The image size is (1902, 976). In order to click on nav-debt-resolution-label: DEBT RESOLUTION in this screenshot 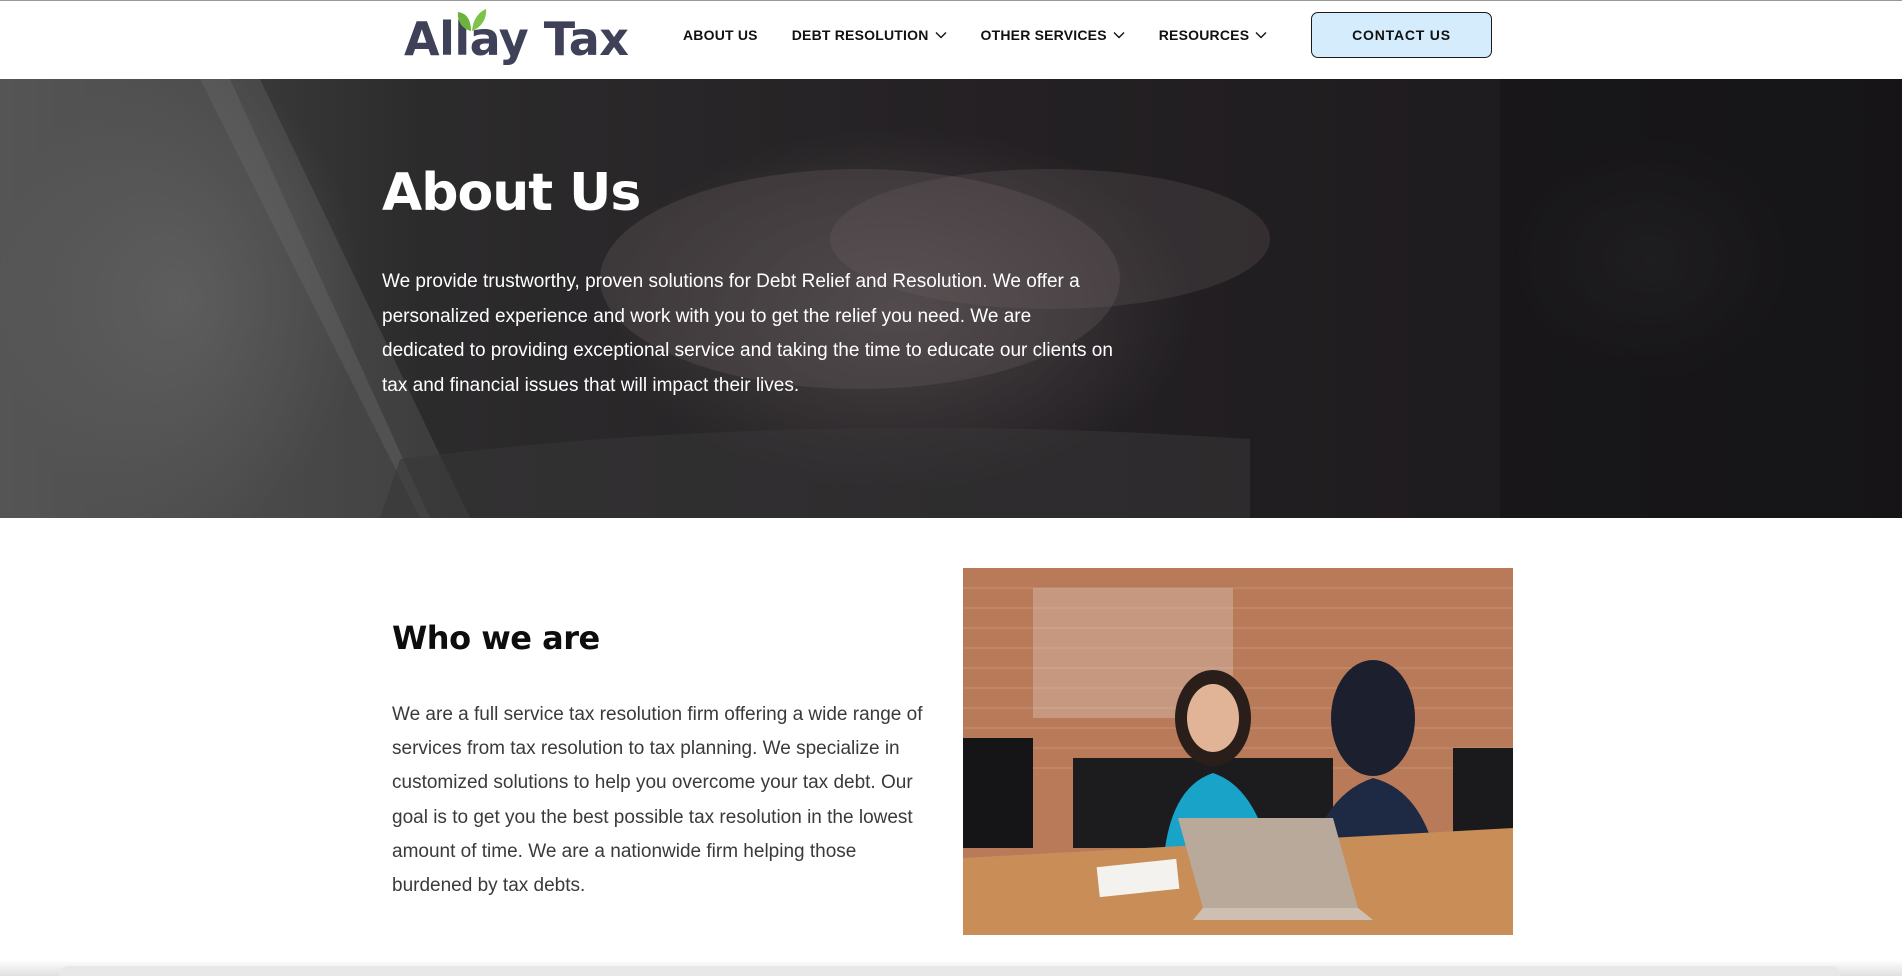, I will do `click(860, 35)`.